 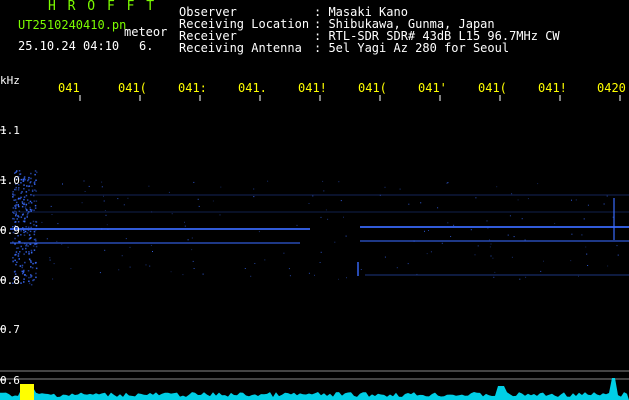 What do you see at coordinates (372, 88) in the screenshot?
I see `time-tick-6: 041(` at bounding box center [372, 88].